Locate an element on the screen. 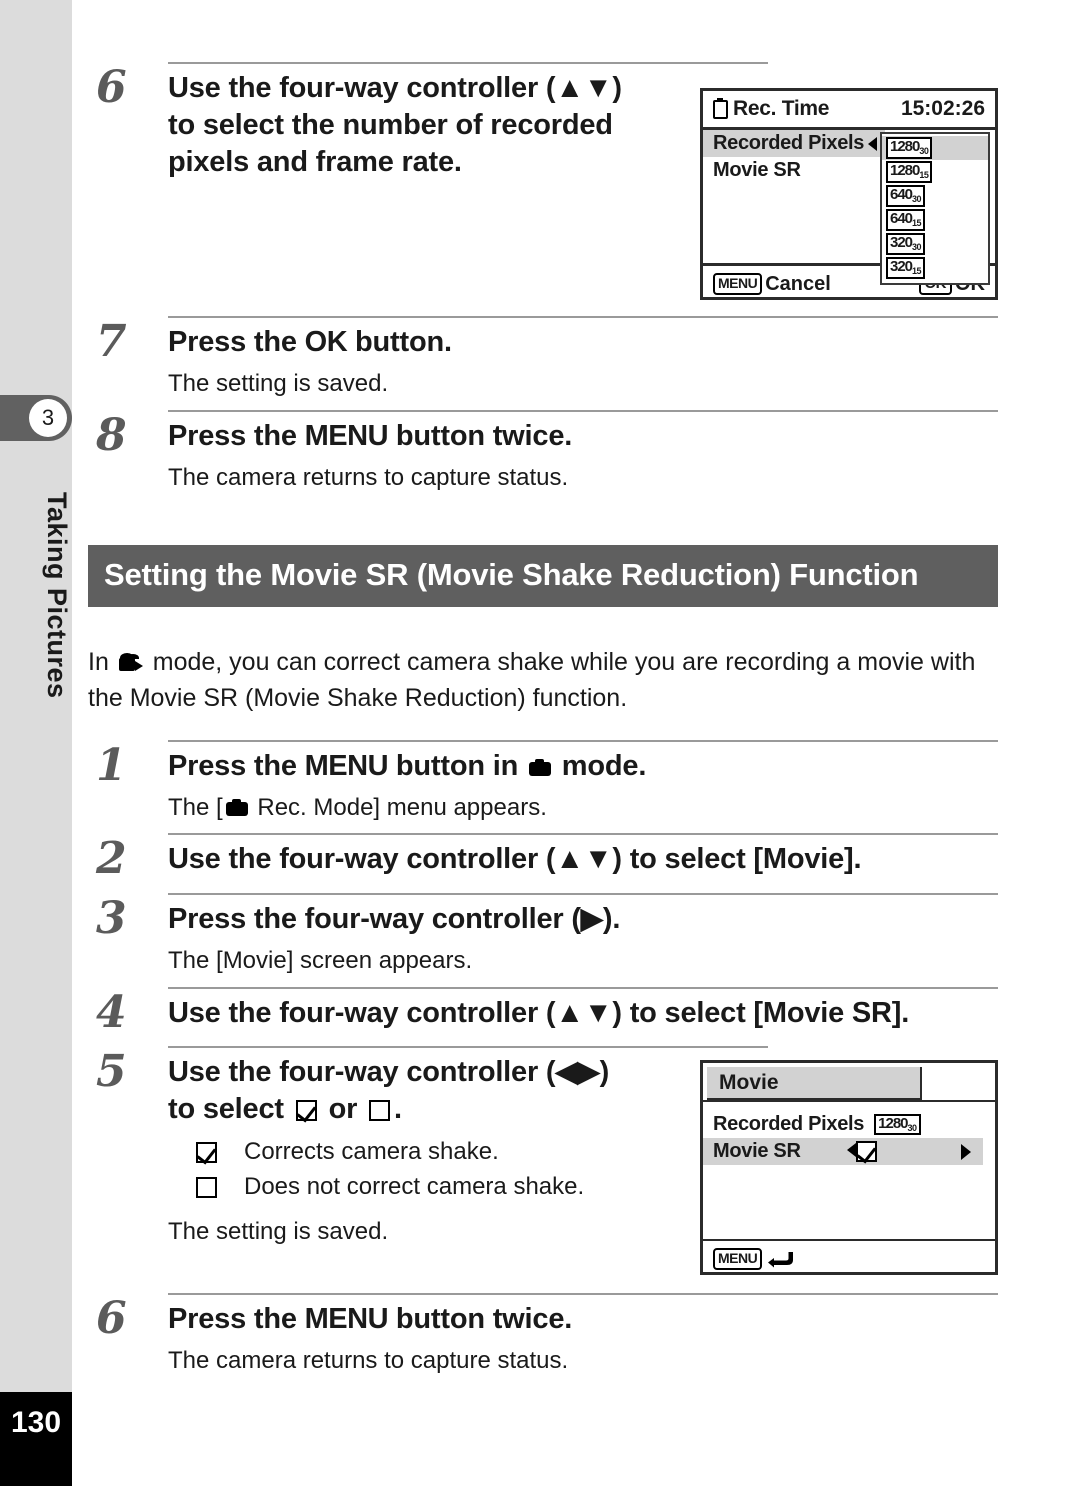 Image resolution: width=1080 pixels, height=1486 pixels. resolution-dropdown: 128030 128015 64030 64015 32030 32015 is located at coordinates (935, 208).